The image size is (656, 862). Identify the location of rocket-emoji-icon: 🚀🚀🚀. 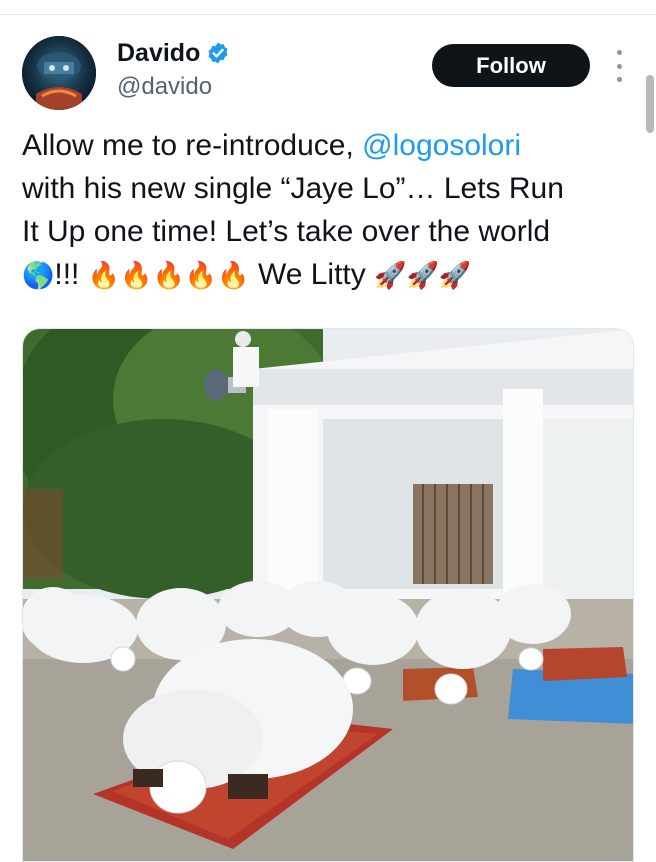
(423, 276).